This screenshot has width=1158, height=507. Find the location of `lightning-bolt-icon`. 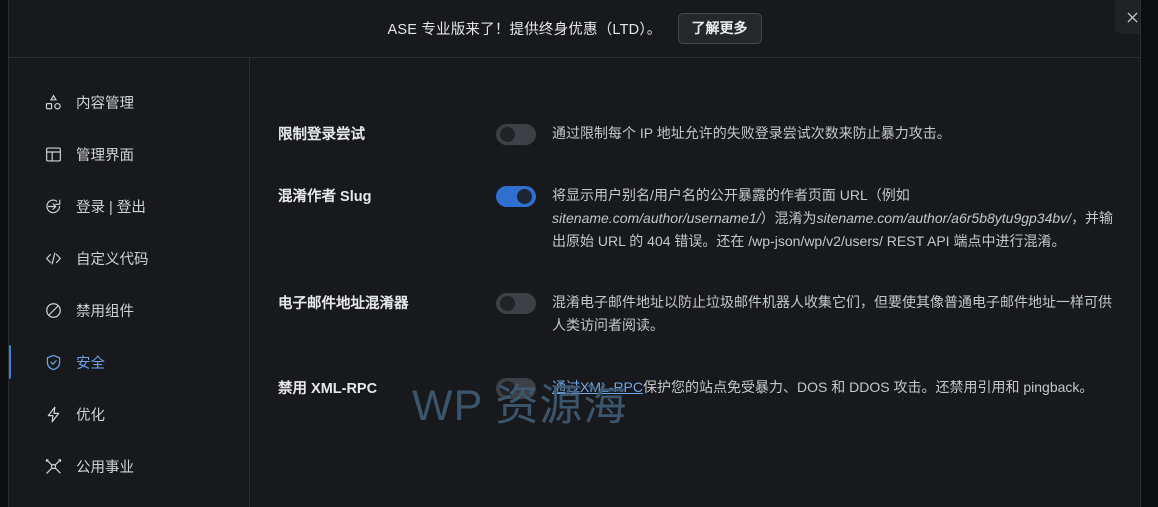

lightning-bolt-icon is located at coordinates (53, 414).